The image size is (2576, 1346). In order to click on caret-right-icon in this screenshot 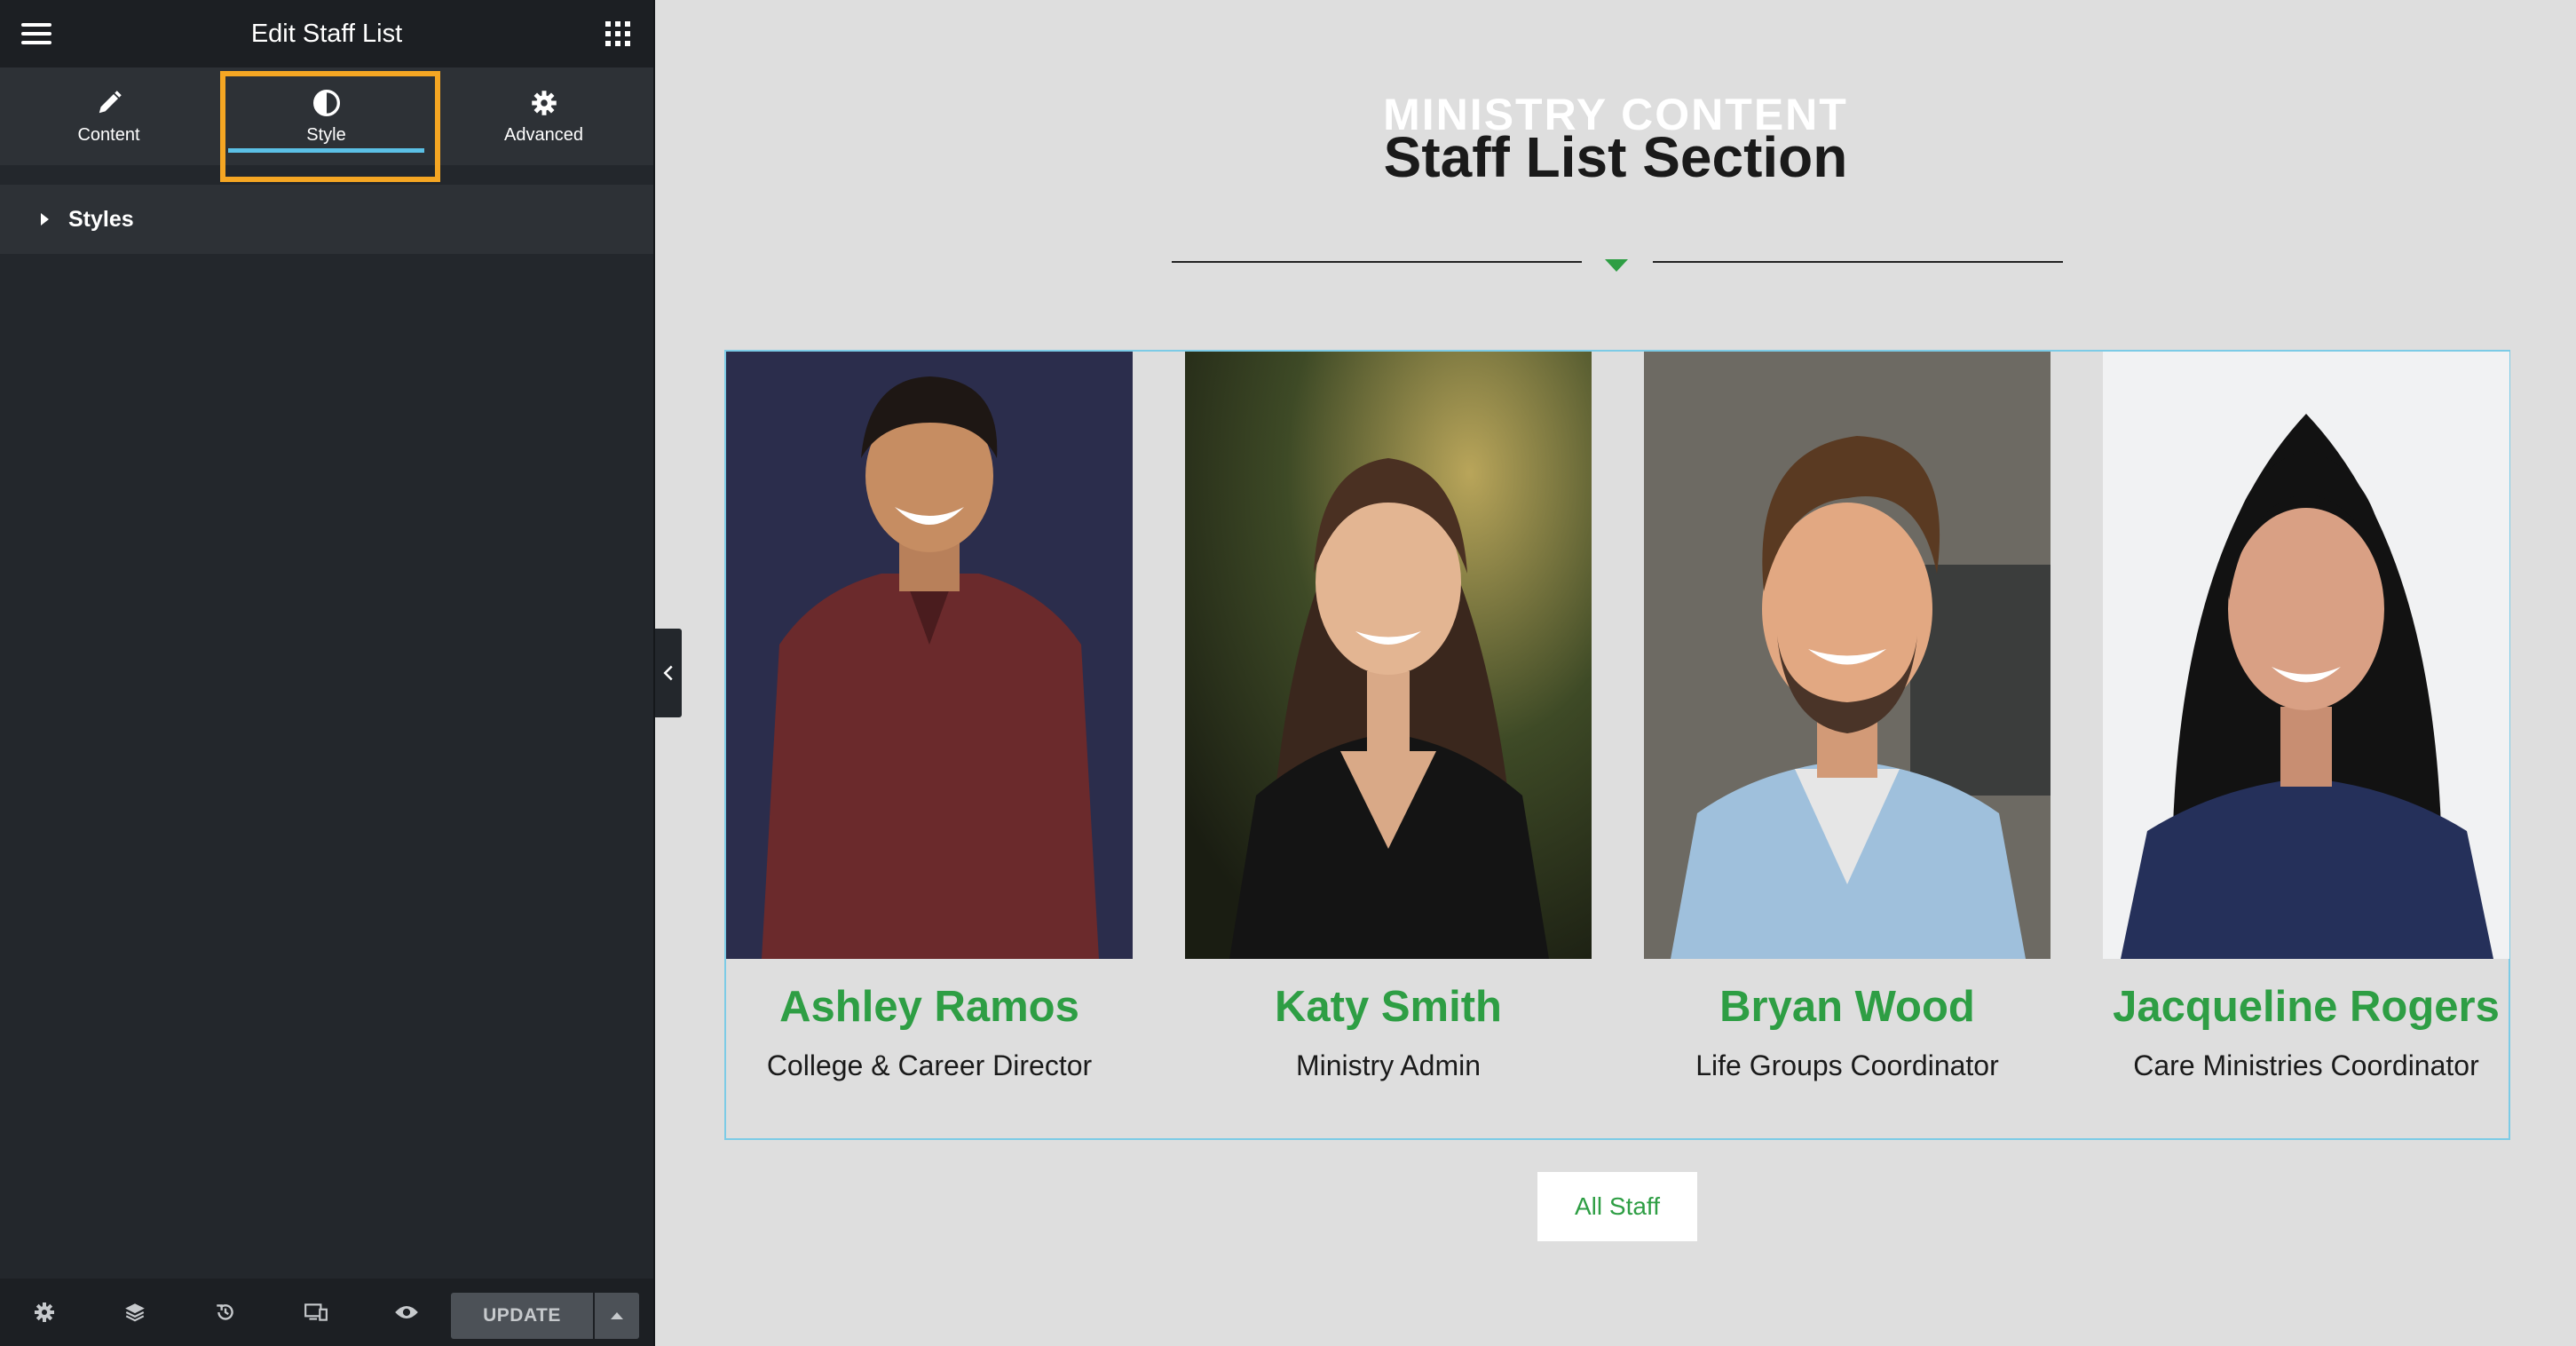, I will do `click(45, 219)`.